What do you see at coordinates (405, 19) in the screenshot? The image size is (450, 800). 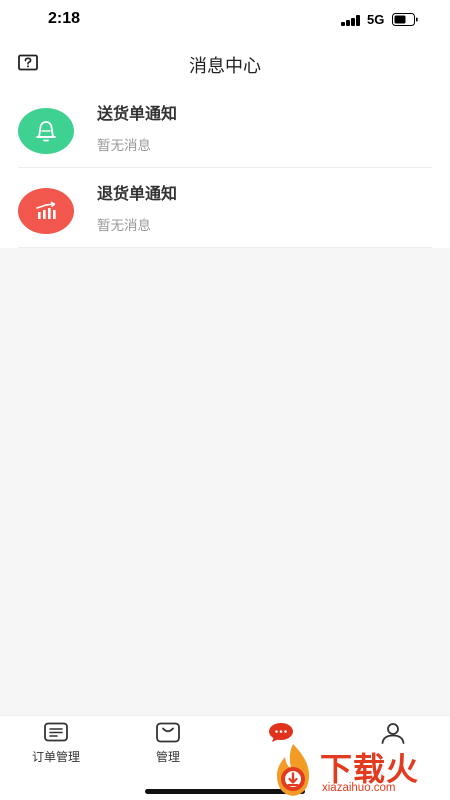 I see `battery-icon` at bounding box center [405, 19].